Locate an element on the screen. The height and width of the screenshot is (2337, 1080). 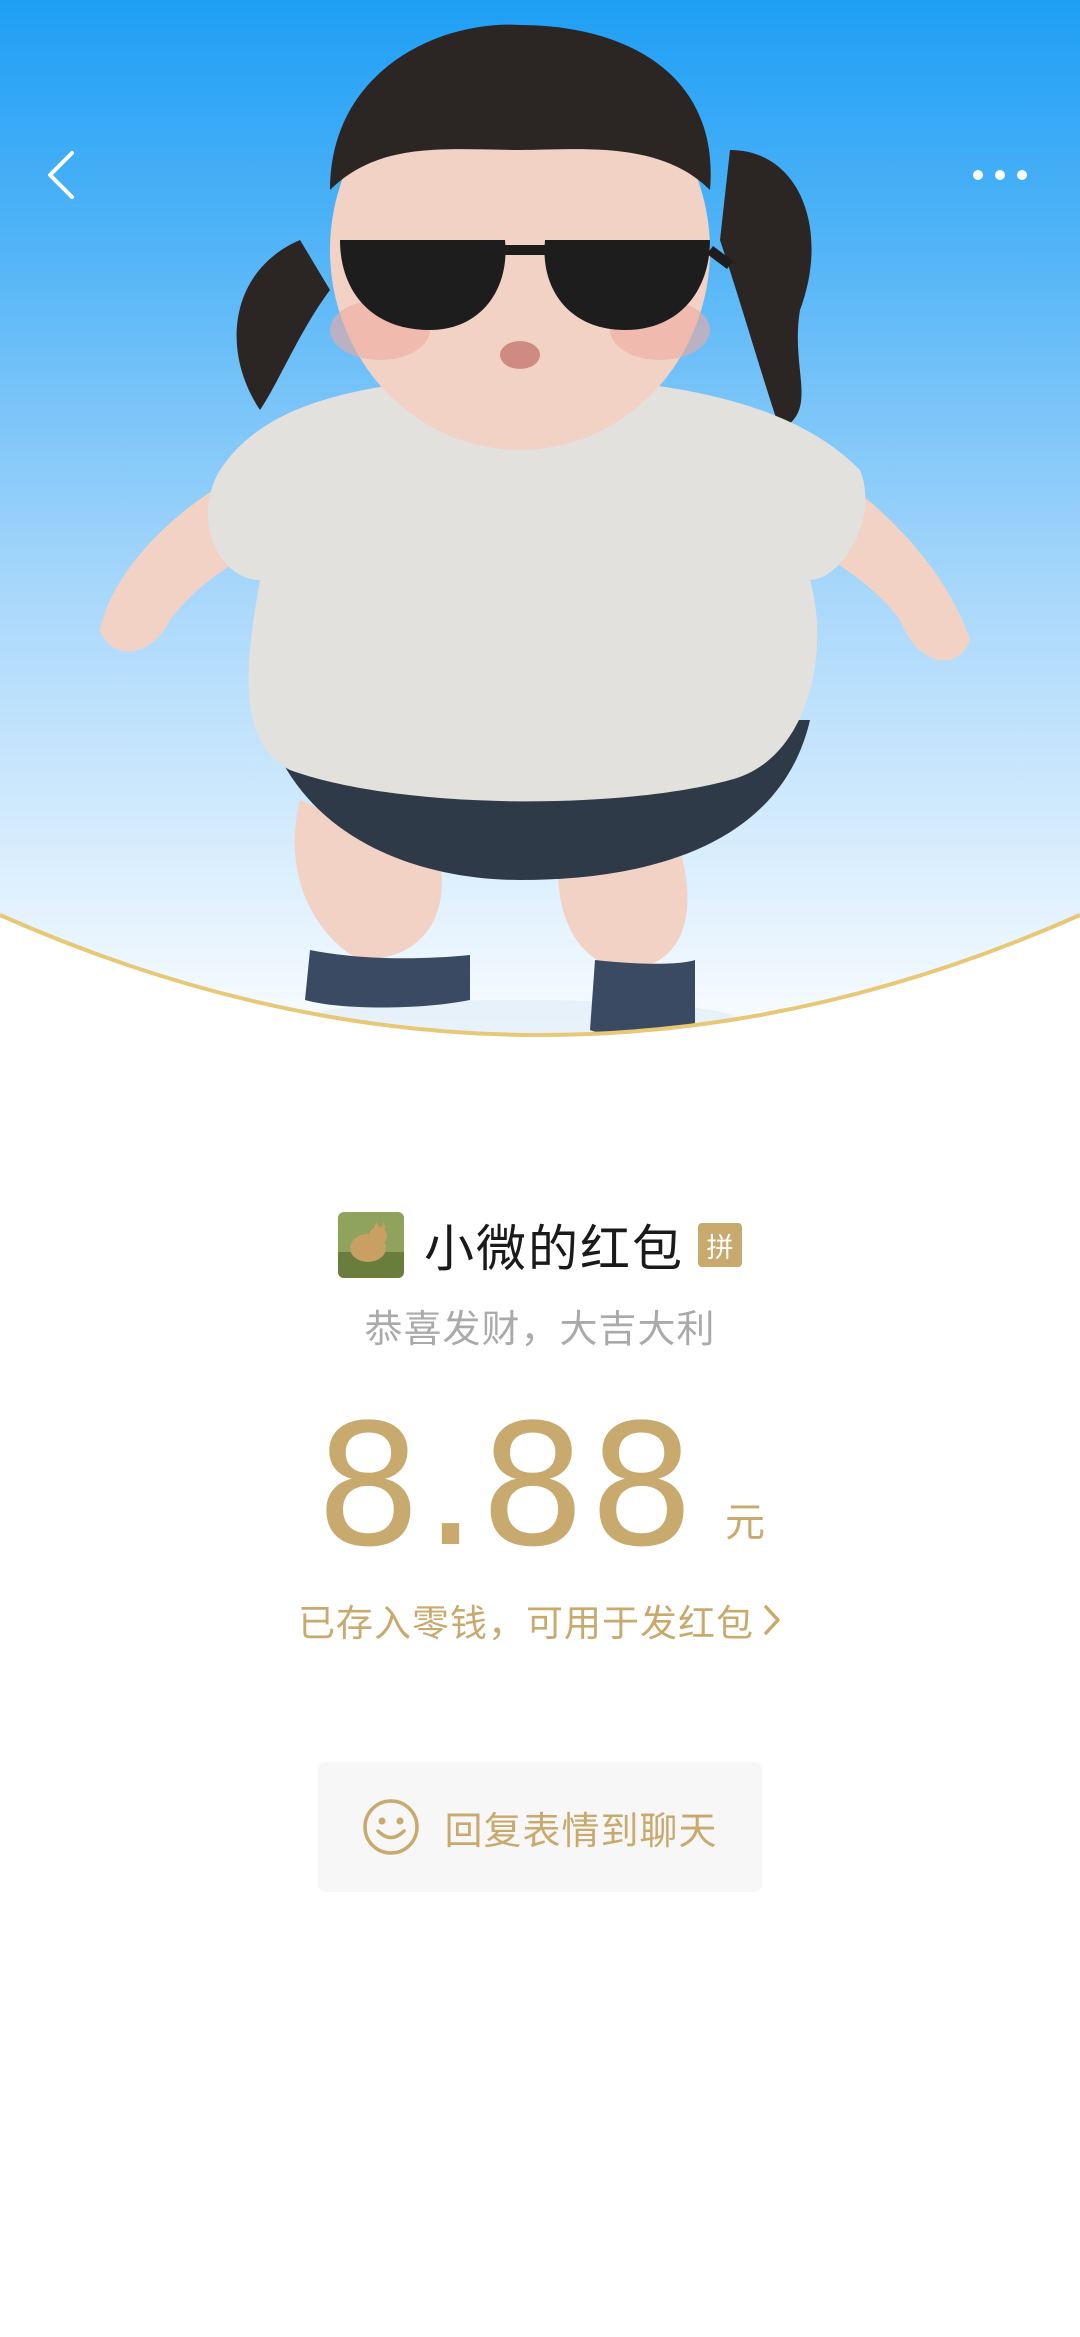
back-button is located at coordinates (60, 175).